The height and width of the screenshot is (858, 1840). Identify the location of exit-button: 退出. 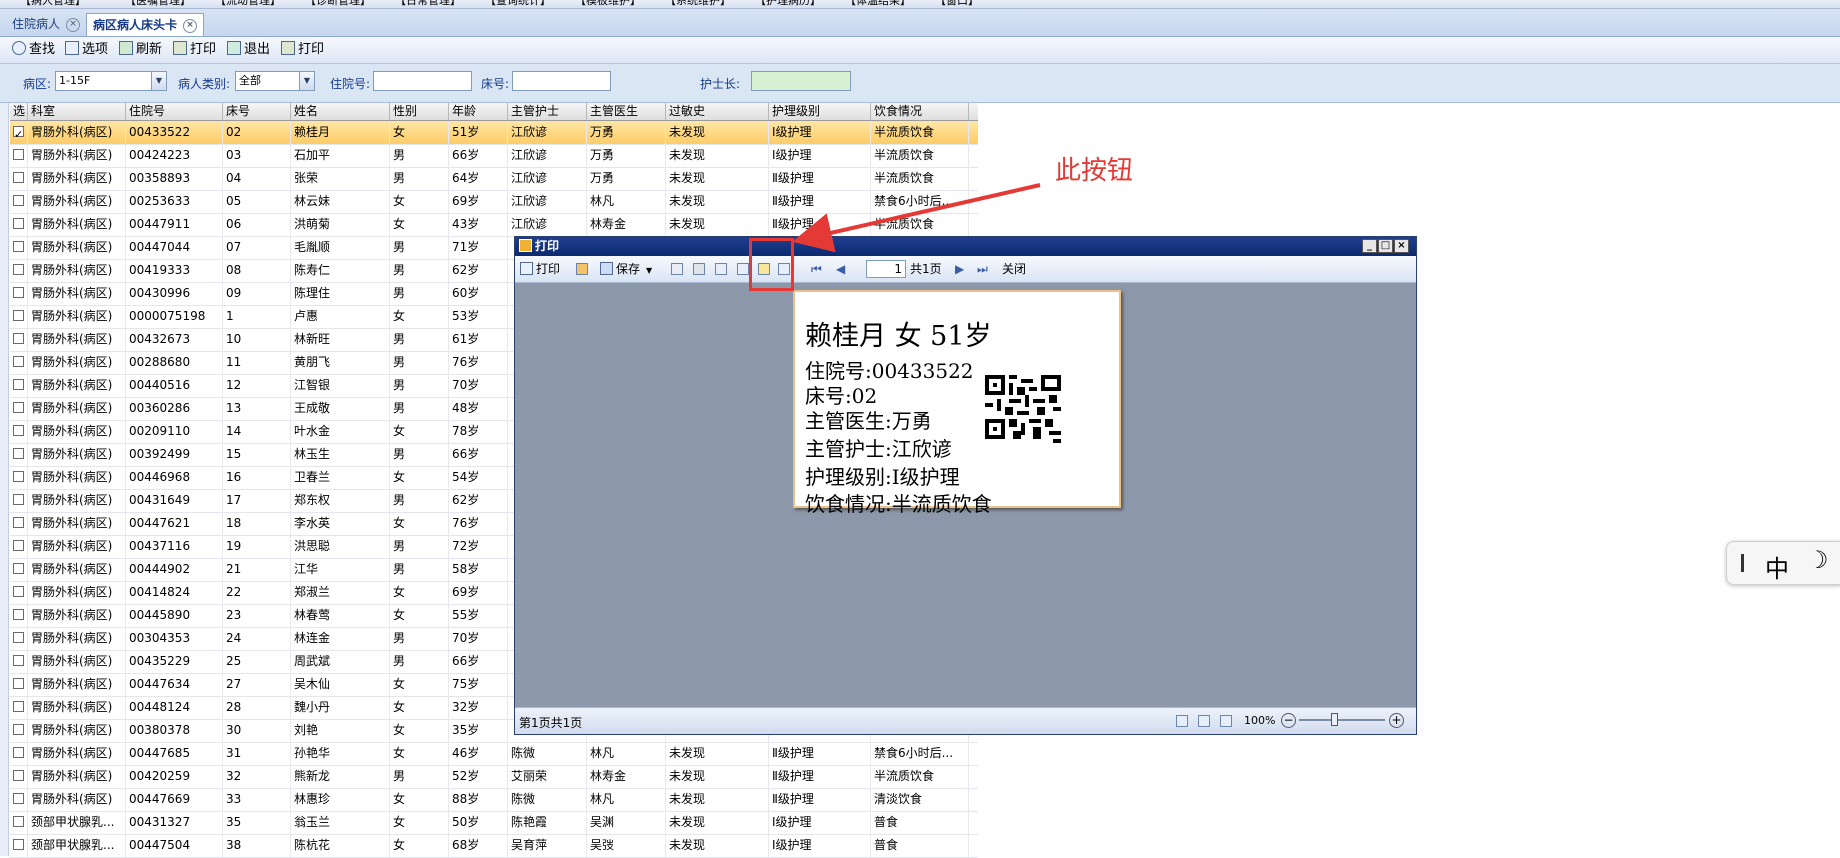
(248, 50).